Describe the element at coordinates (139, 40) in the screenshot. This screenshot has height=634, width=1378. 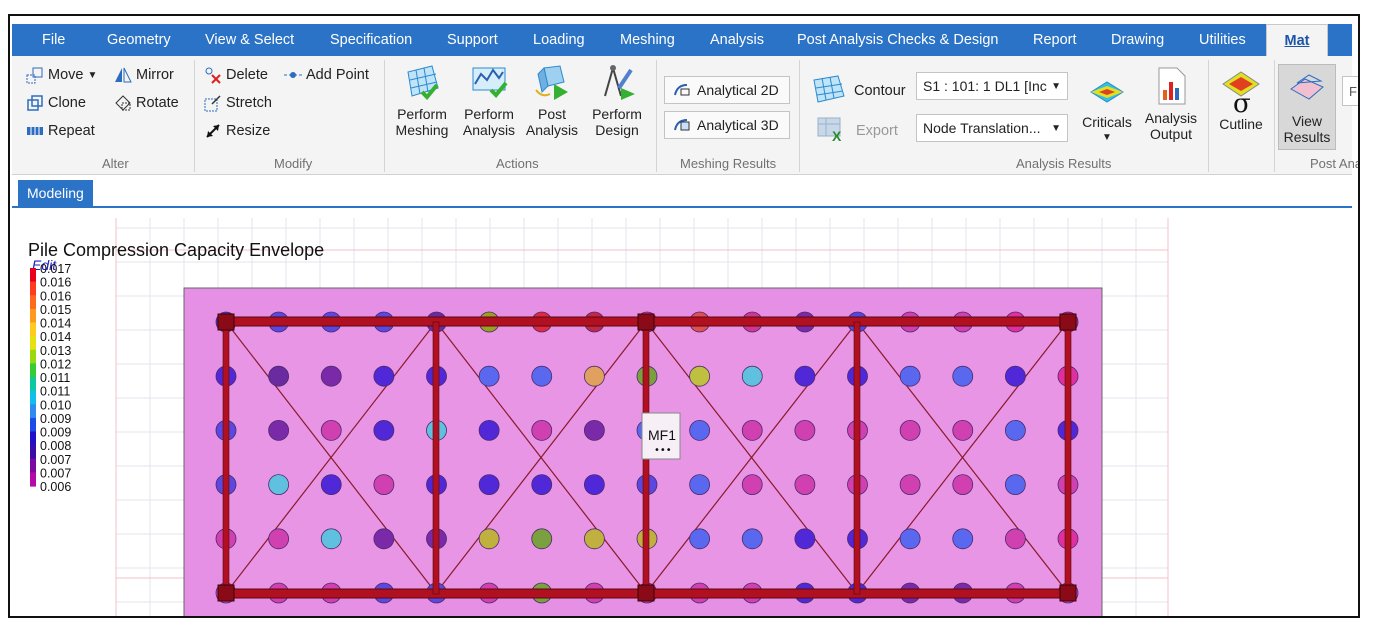
I see `menu-geometry: Geometry` at that location.